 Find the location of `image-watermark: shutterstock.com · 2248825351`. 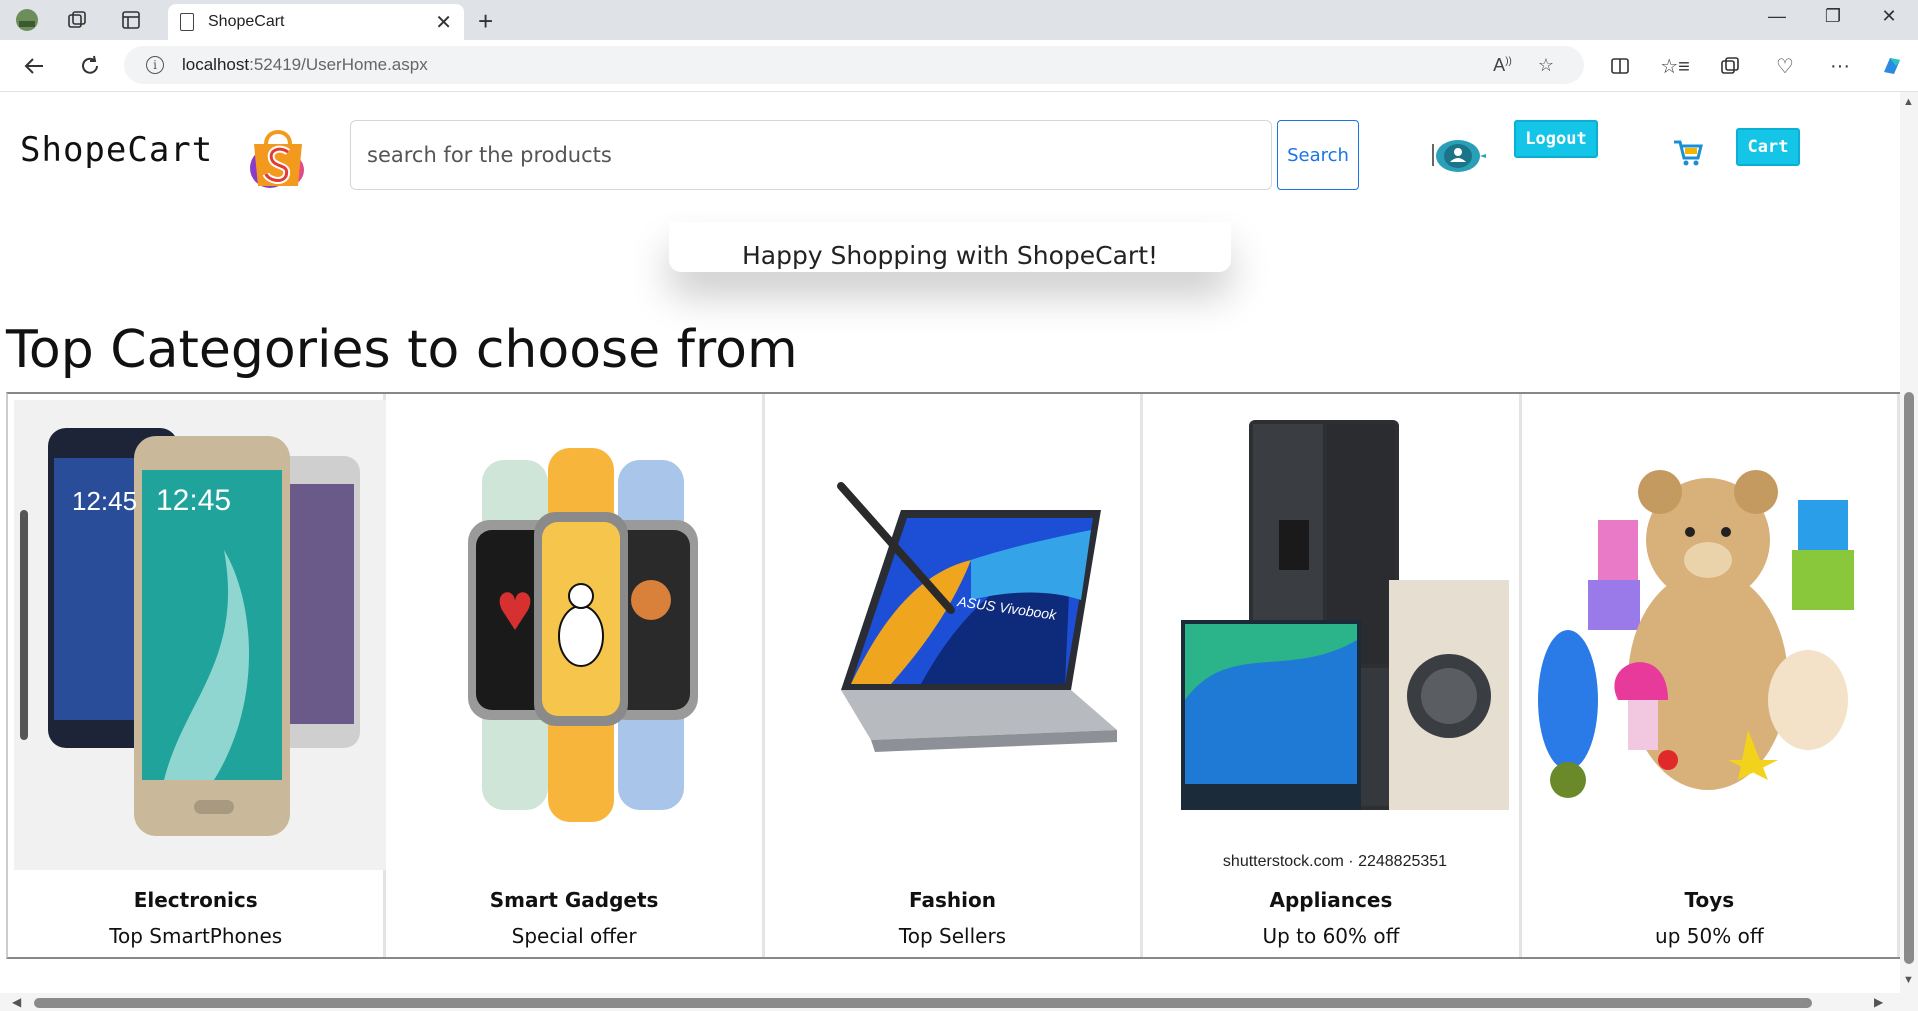

image-watermark: shutterstock.com · 2248825351 is located at coordinates (1335, 861).